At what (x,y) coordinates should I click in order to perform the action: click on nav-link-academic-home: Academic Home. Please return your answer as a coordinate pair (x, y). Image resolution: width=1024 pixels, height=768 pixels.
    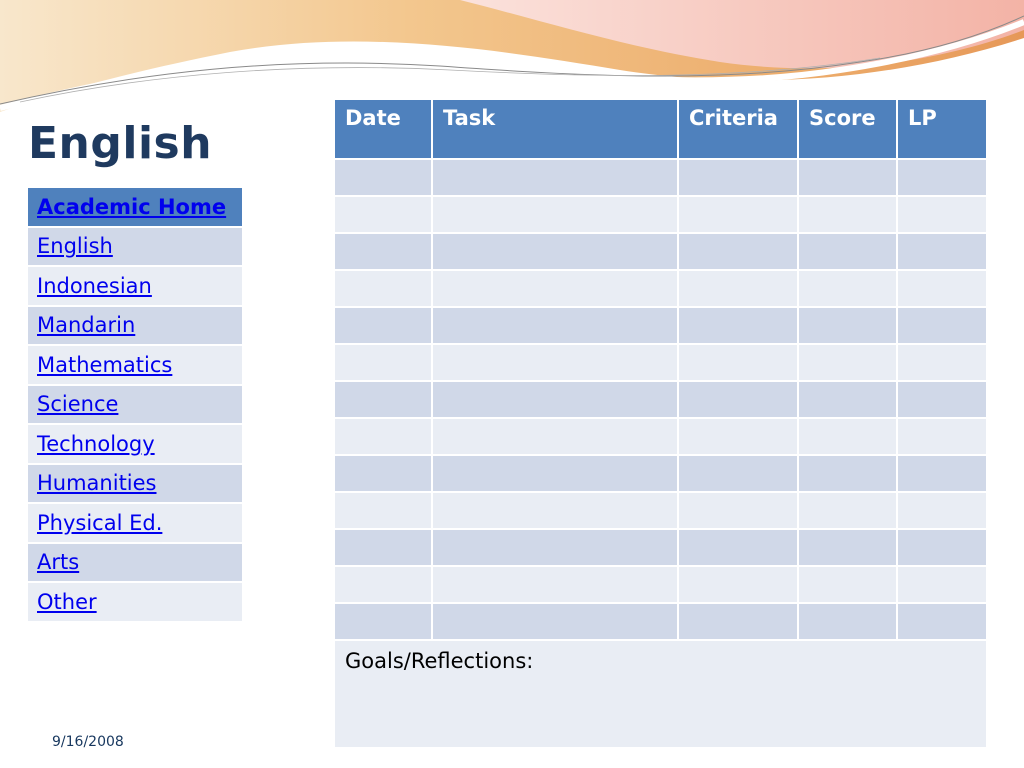
    Looking at the image, I should click on (131, 207).